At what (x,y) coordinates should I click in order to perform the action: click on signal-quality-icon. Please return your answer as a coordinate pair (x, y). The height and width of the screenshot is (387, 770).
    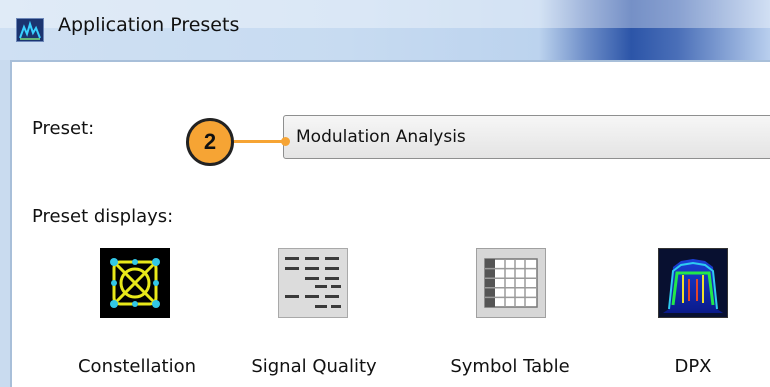
    Looking at the image, I should click on (313, 283).